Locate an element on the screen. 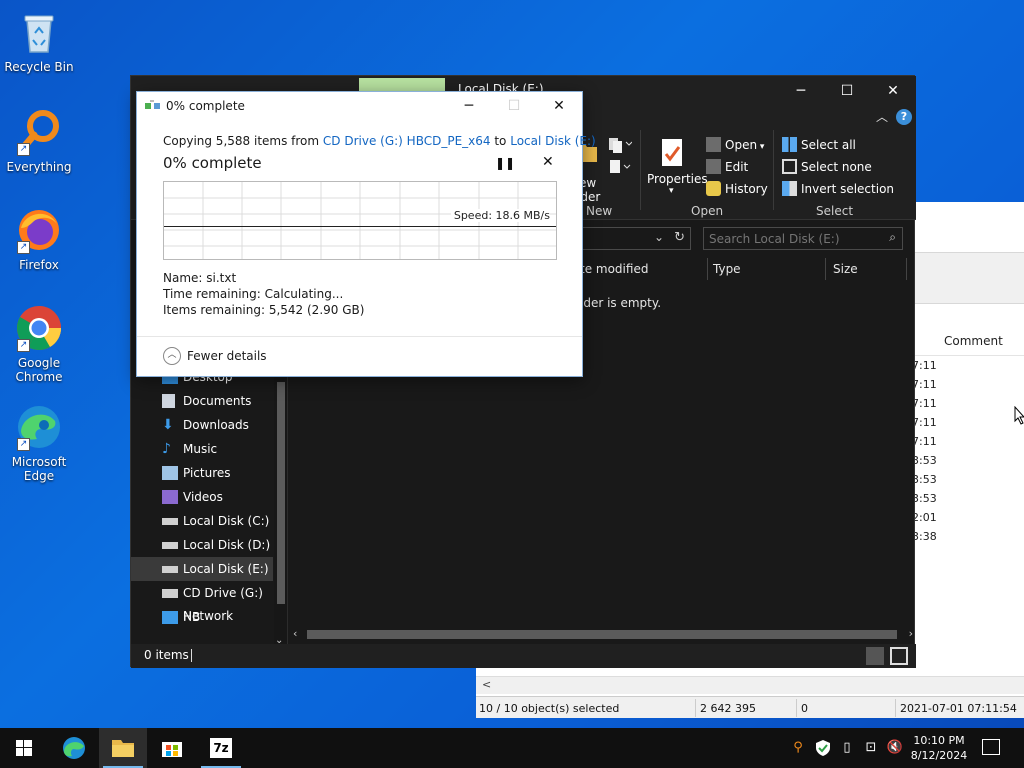 Image resolution: width=1024 pixels, height=768 pixels. scroll-left-arrow: ‹ is located at coordinates (295, 633).